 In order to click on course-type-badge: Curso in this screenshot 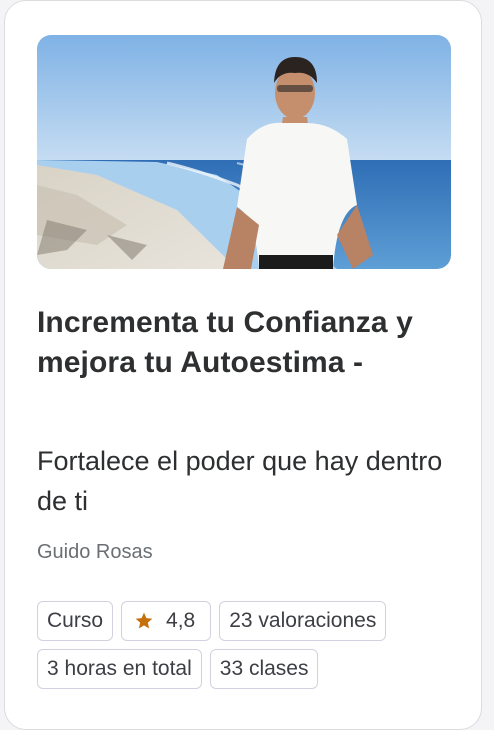, I will do `click(75, 621)`.